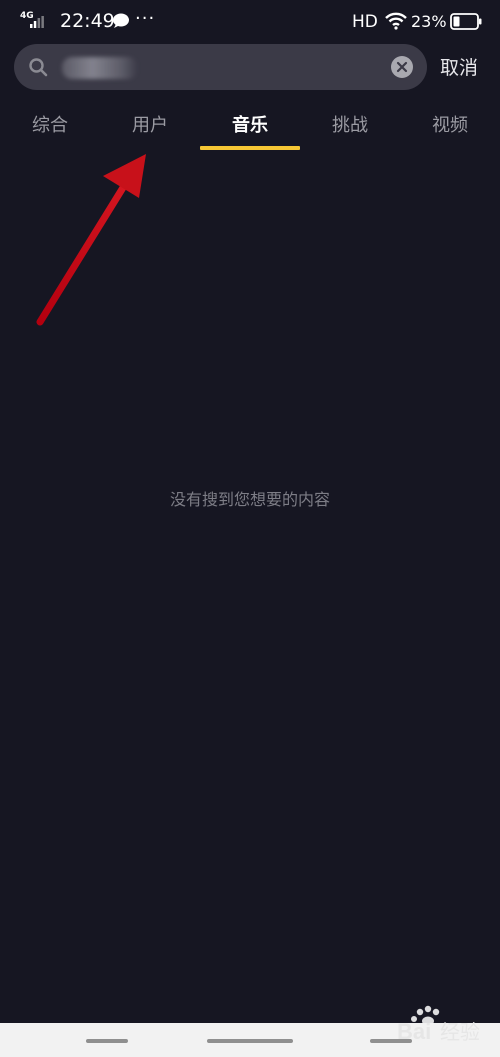 Image resolution: width=500 pixels, height=1057 pixels. Describe the element at coordinates (227, 68) in the screenshot. I see `search-input` at that location.